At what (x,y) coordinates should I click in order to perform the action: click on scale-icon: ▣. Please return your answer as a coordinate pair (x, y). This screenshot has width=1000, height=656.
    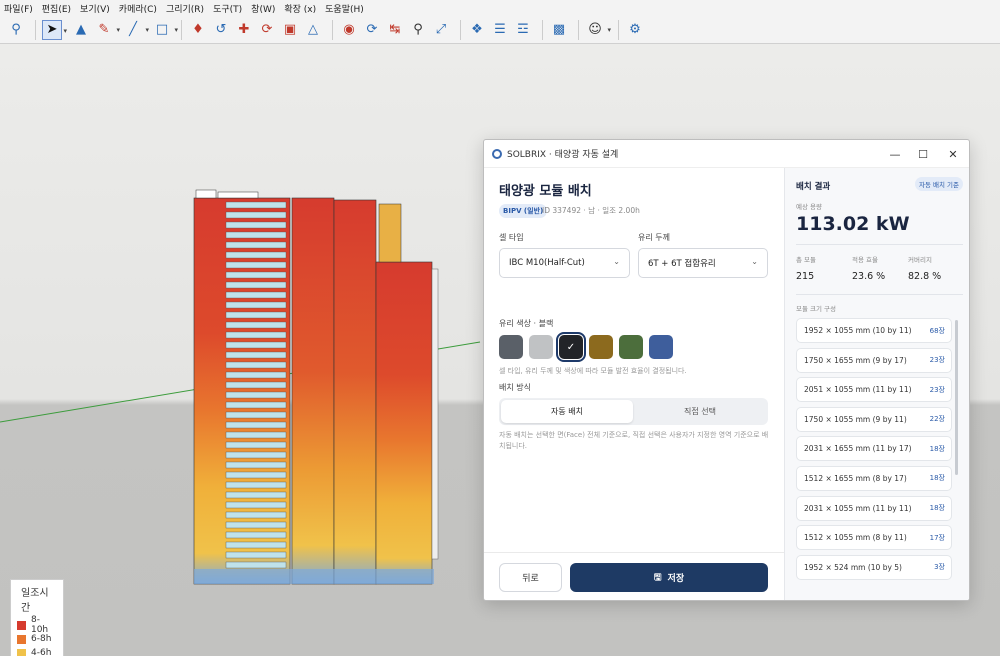
    Looking at the image, I should click on (290, 30).